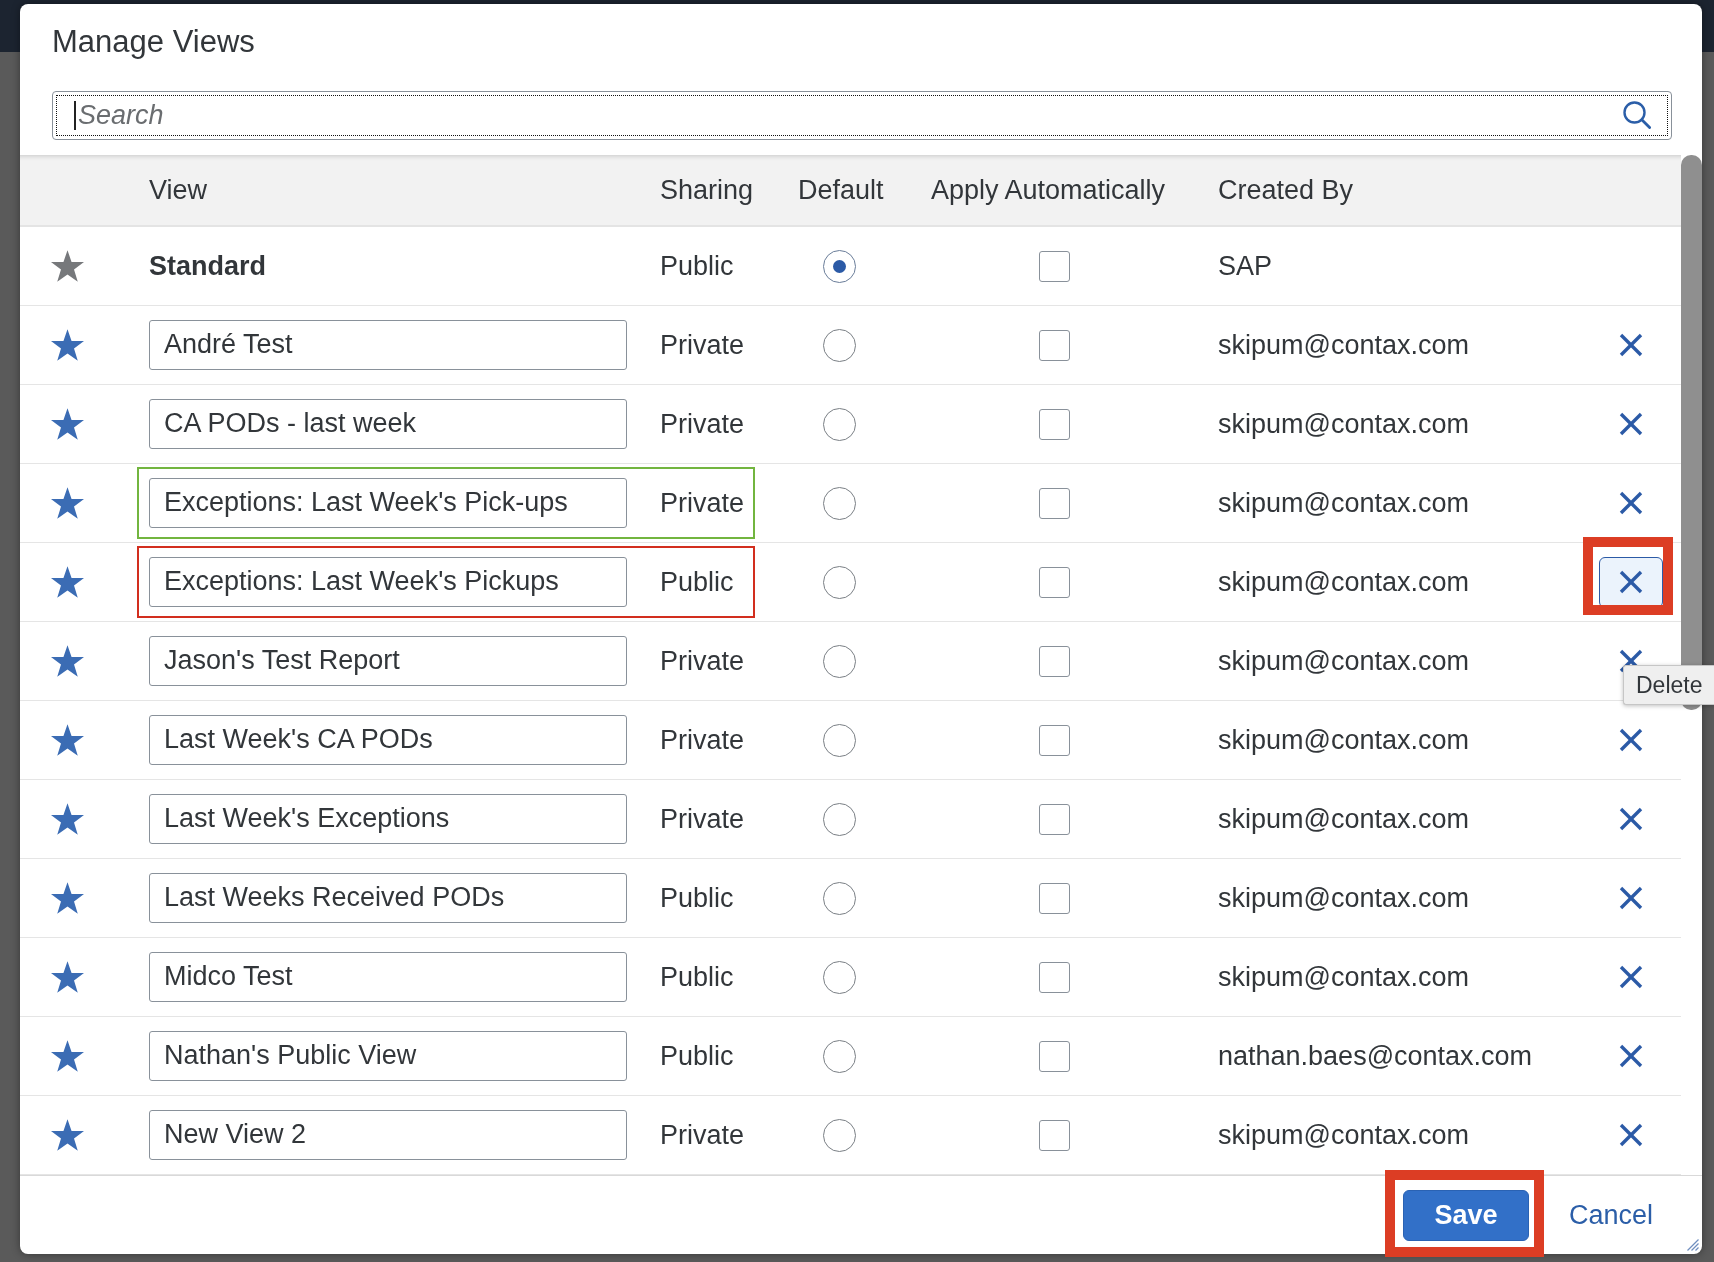 The image size is (1714, 1262). Describe the element at coordinates (862, 115) in the screenshot. I see `search-field: Search` at that location.